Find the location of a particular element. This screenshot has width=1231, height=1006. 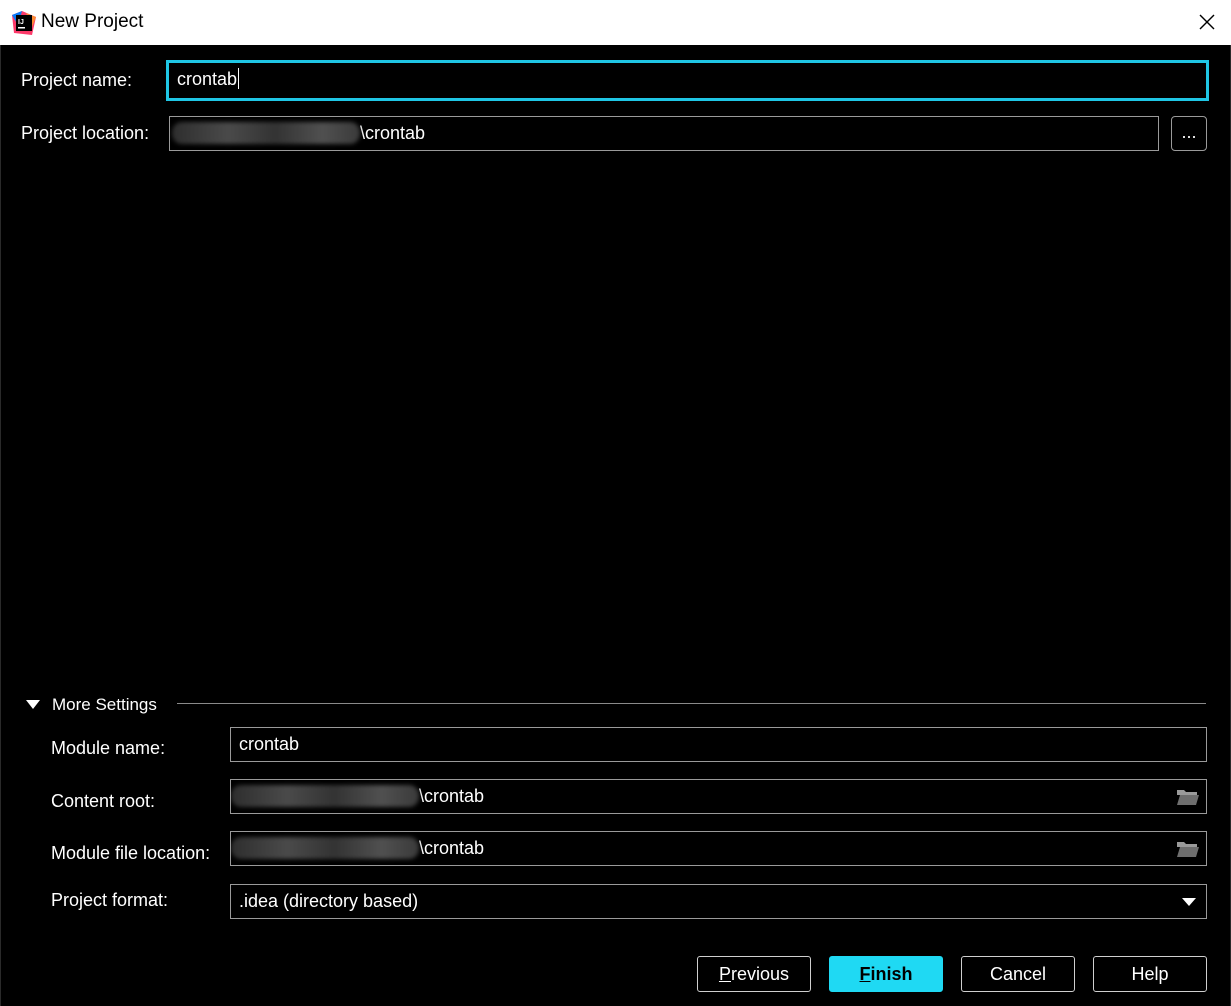

project-format-value: .idea (directory based) is located at coordinates (329, 901).